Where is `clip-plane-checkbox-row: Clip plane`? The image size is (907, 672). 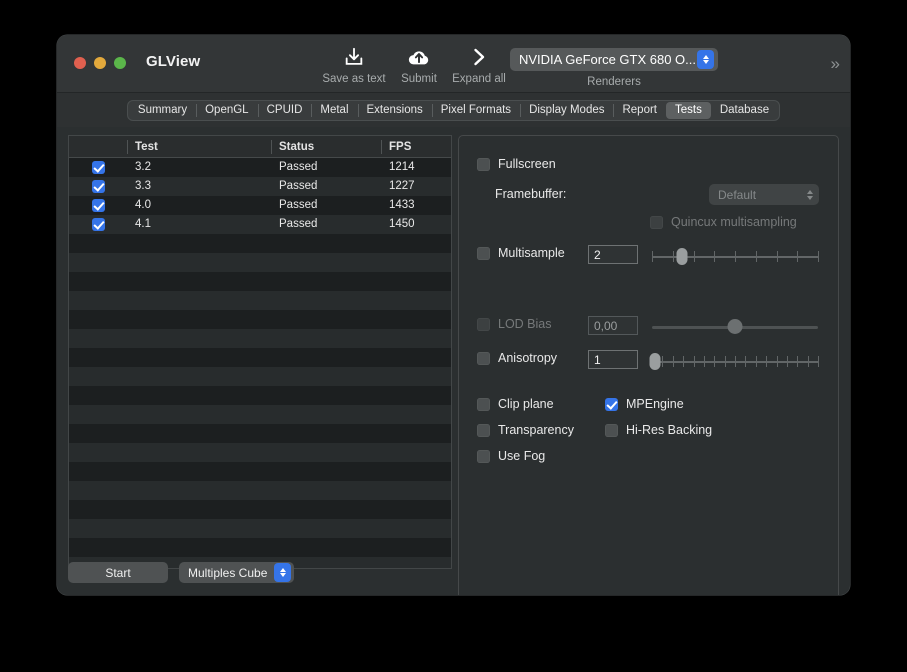 clip-plane-checkbox-row: Clip plane is located at coordinates (515, 404).